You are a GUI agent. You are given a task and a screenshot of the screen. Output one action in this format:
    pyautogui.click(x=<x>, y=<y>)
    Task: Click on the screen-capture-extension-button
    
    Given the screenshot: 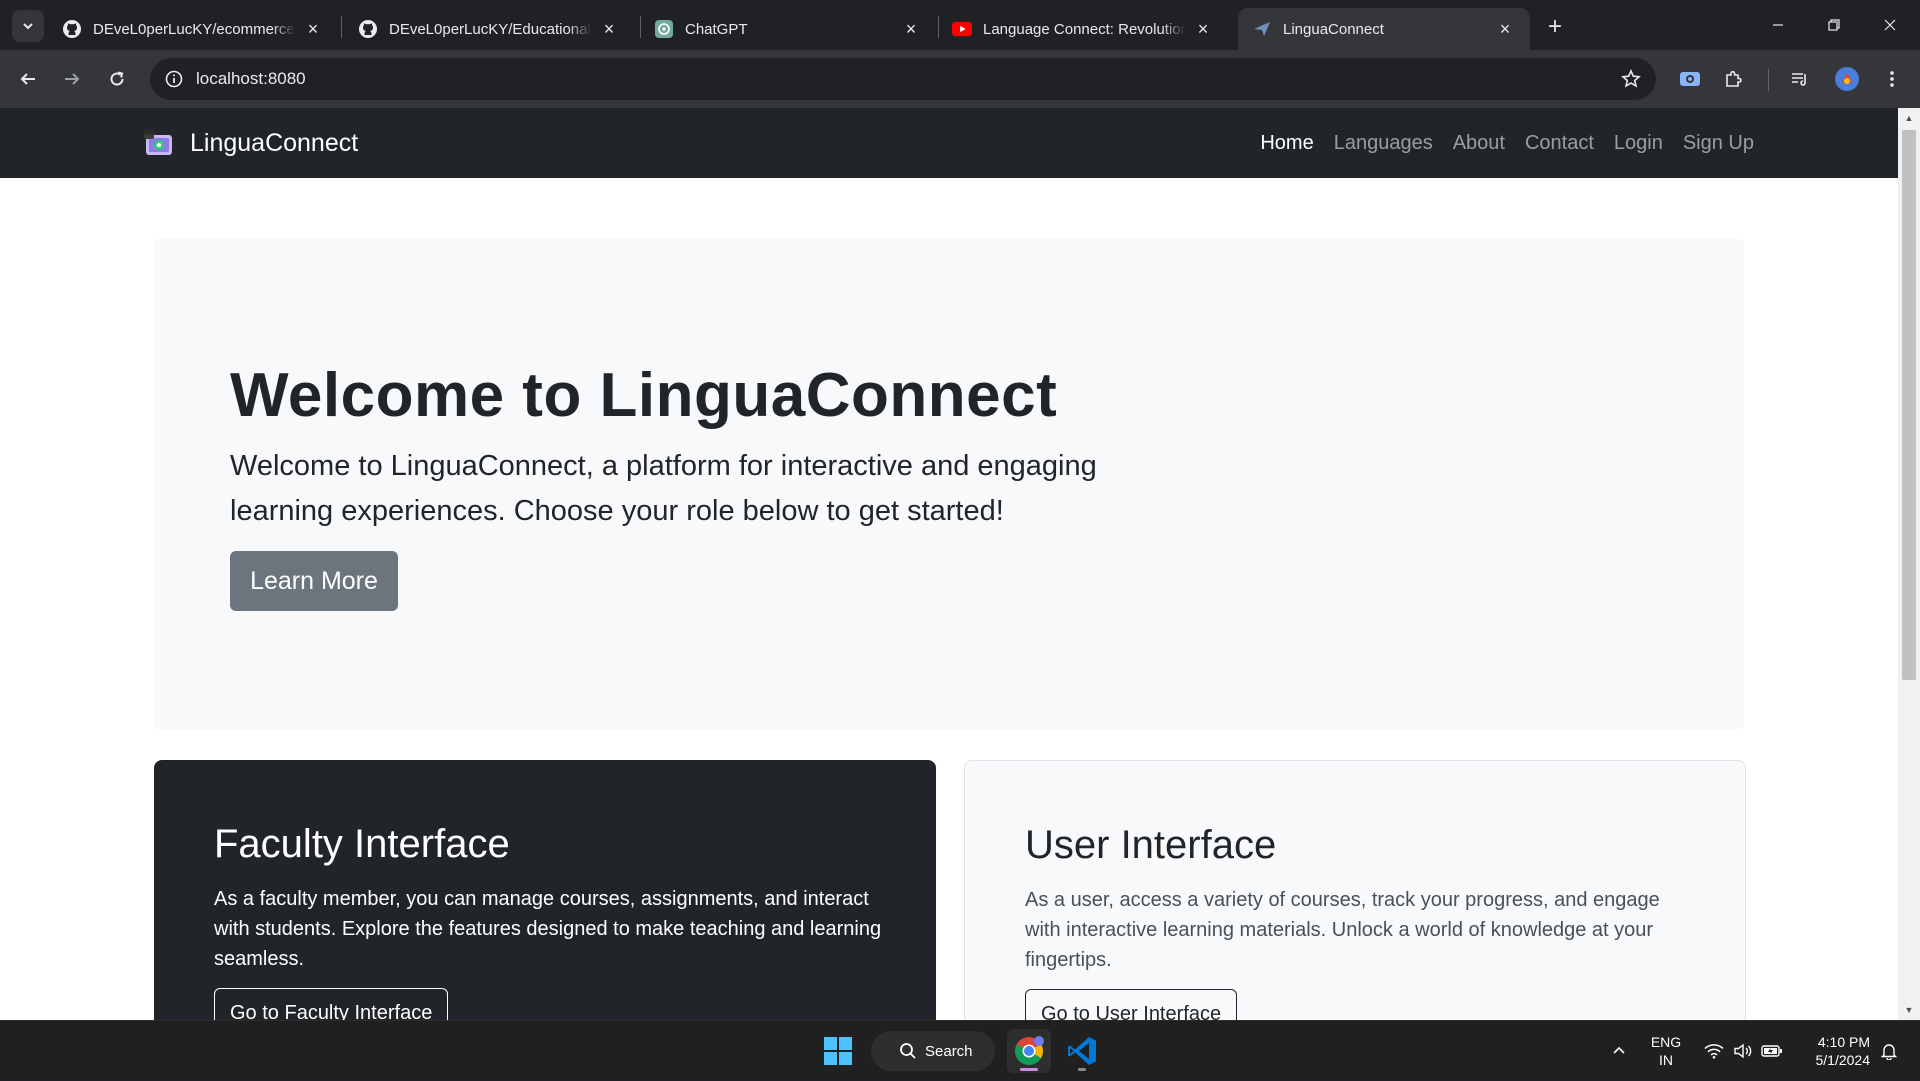 What is the action you would take?
    pyautogui.click(x=1690, y=79)
    